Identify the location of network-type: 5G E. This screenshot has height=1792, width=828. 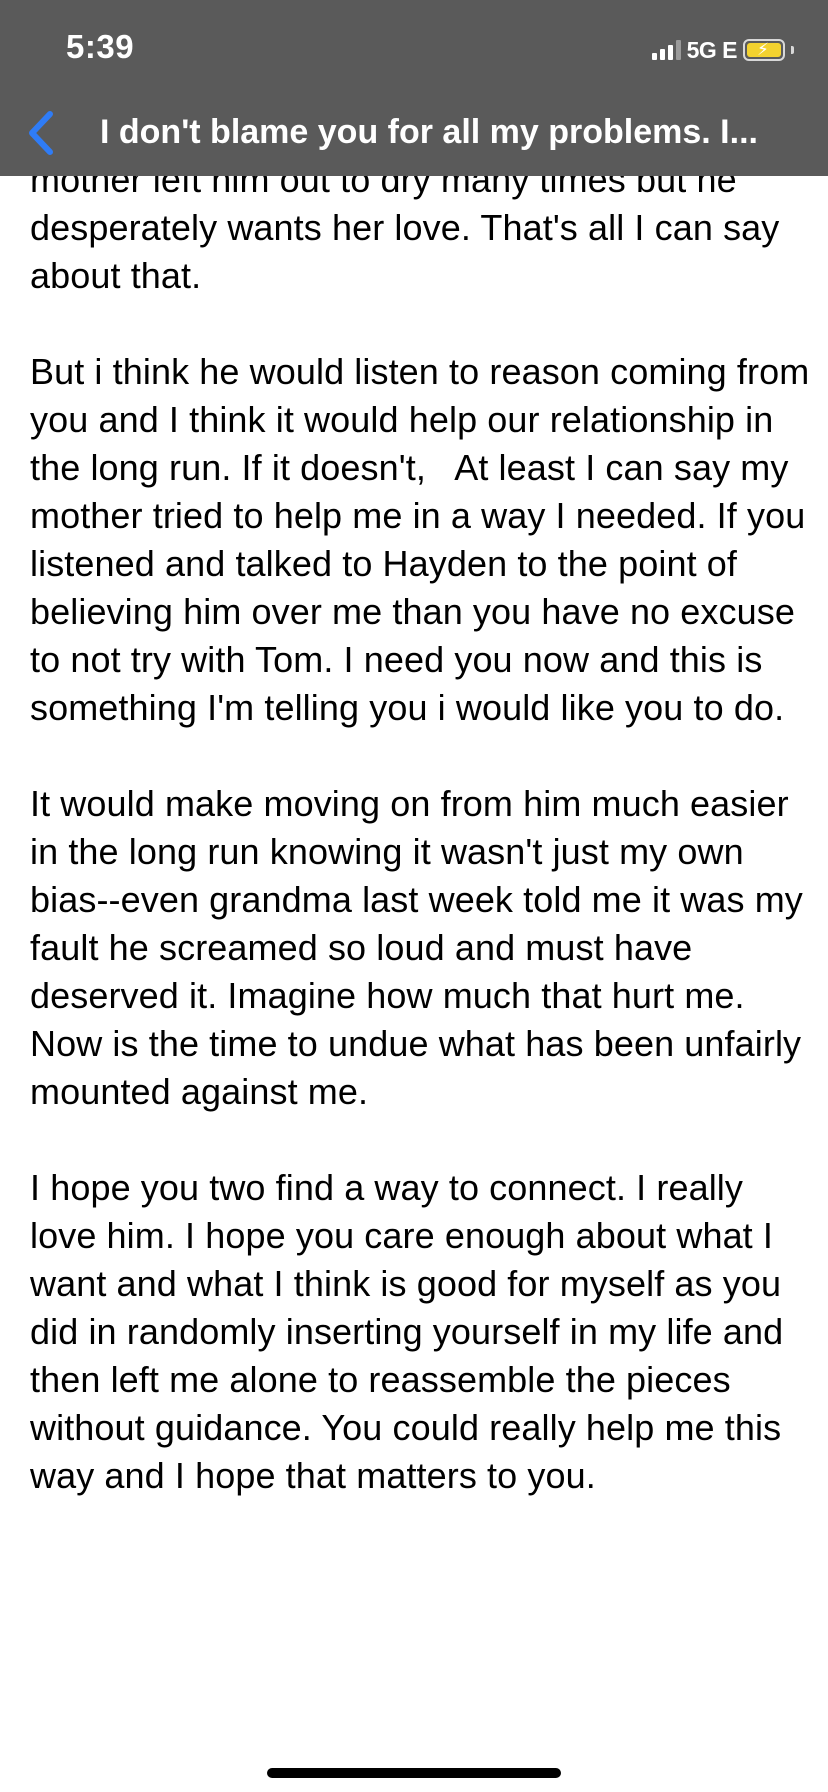
(712, 49).